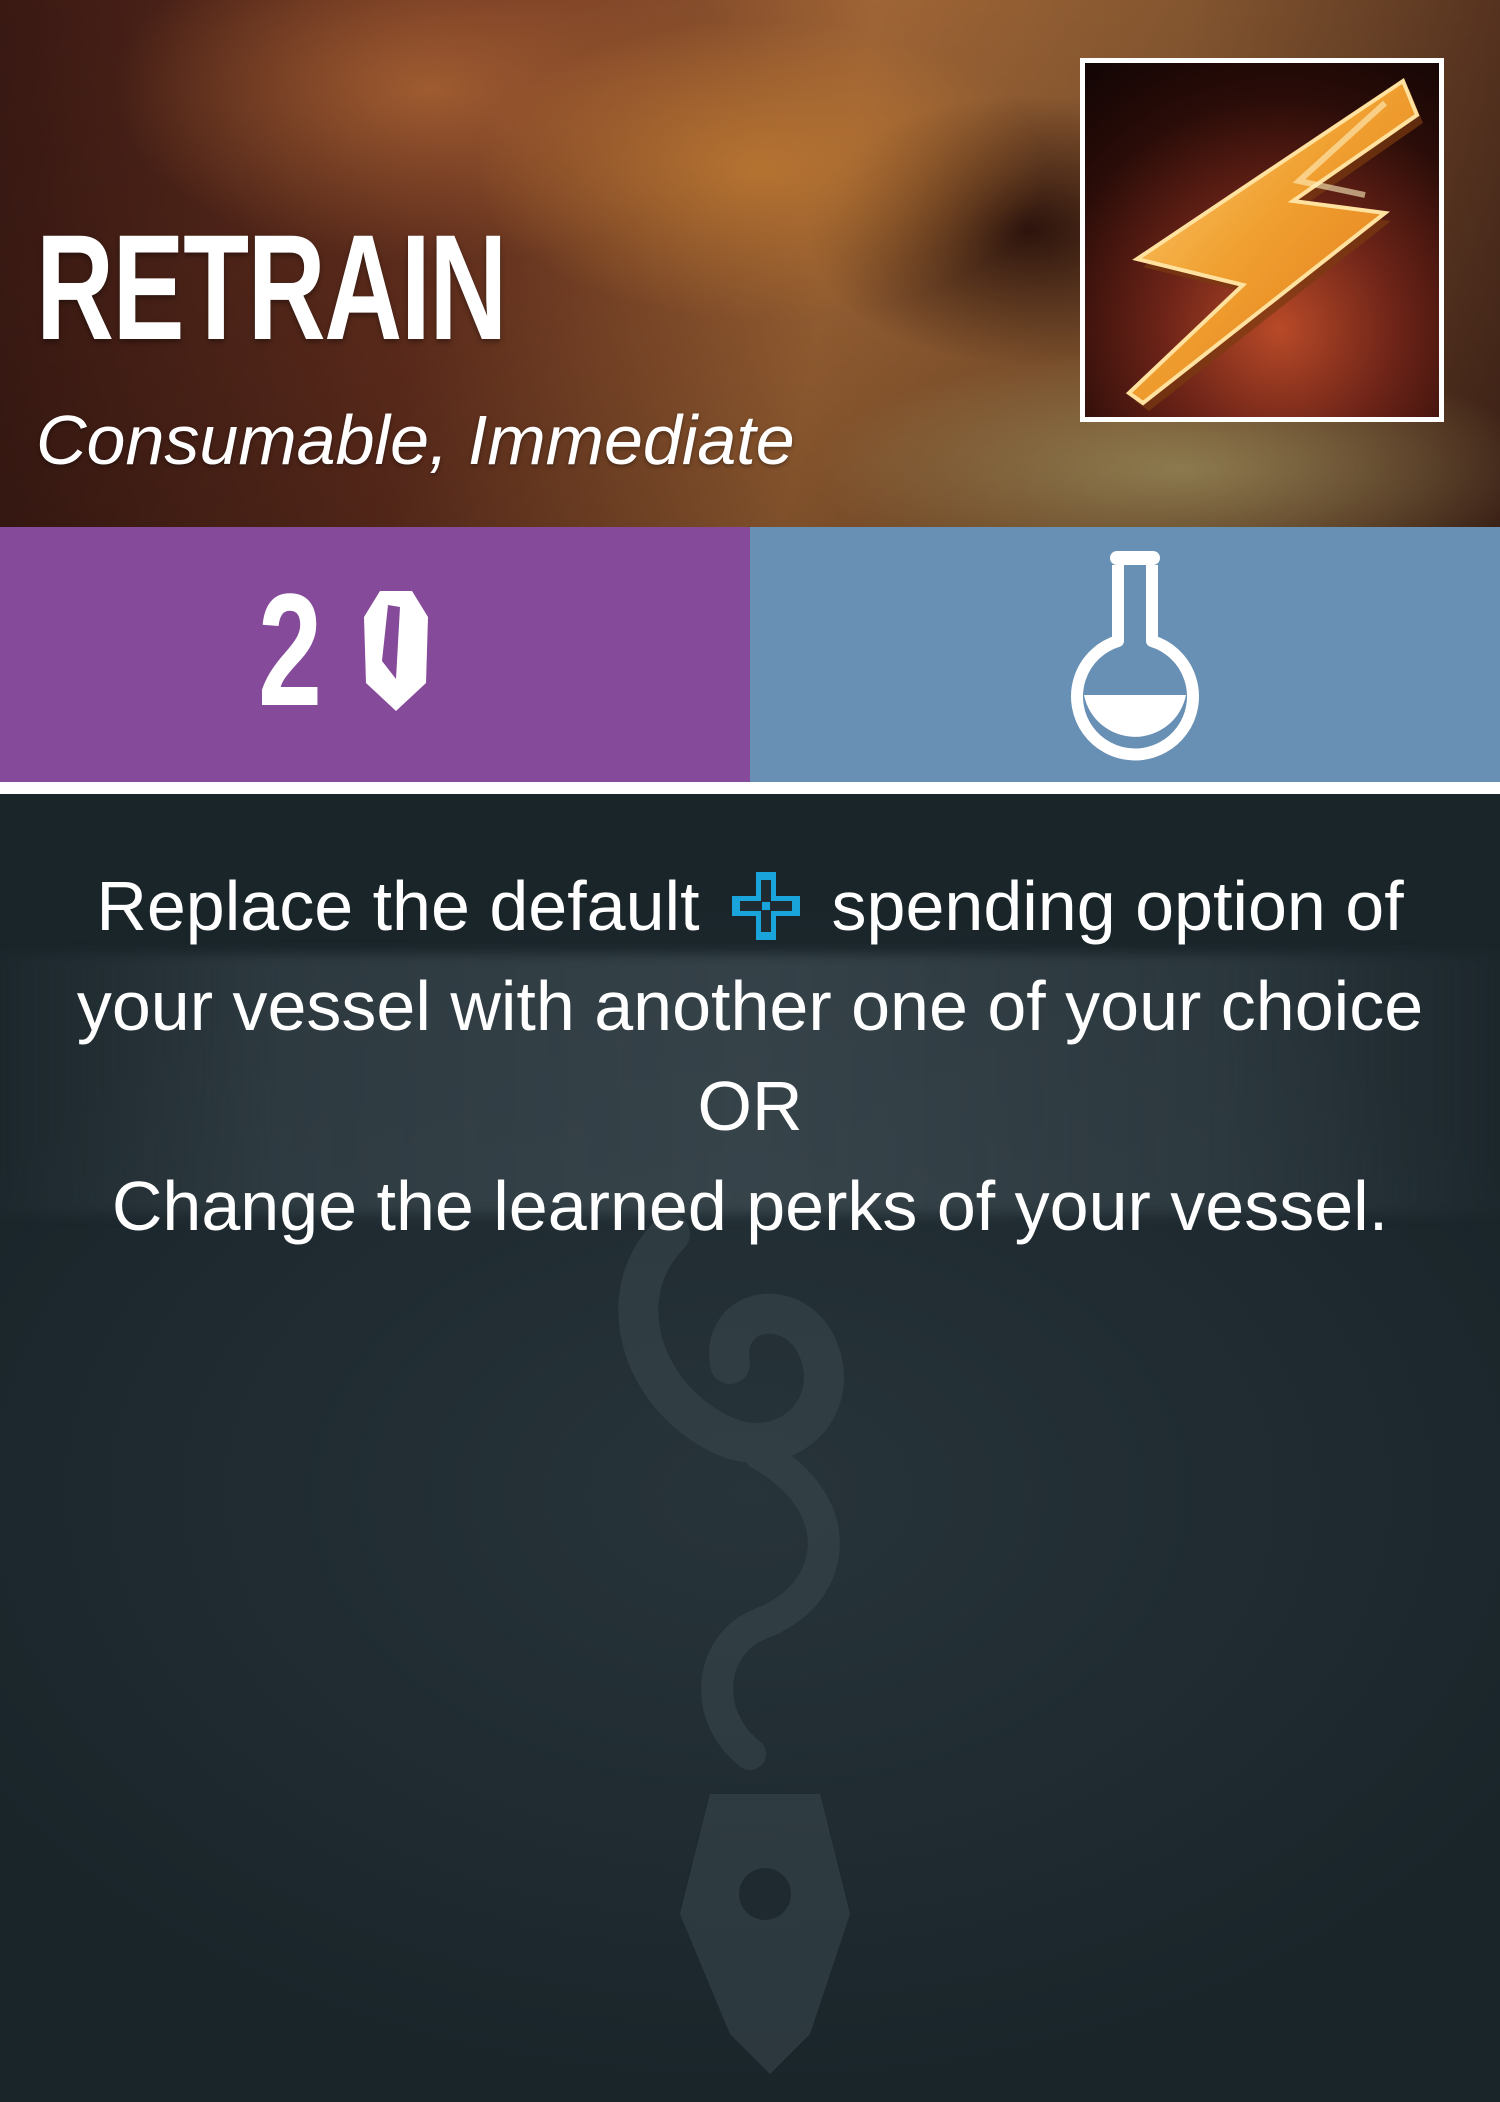 The height and width of the screenshot is (2102, 1500). Describe the element at coordinates (1274, 244) in the screenshot. I see `lightning-bolt-icon` at that location.